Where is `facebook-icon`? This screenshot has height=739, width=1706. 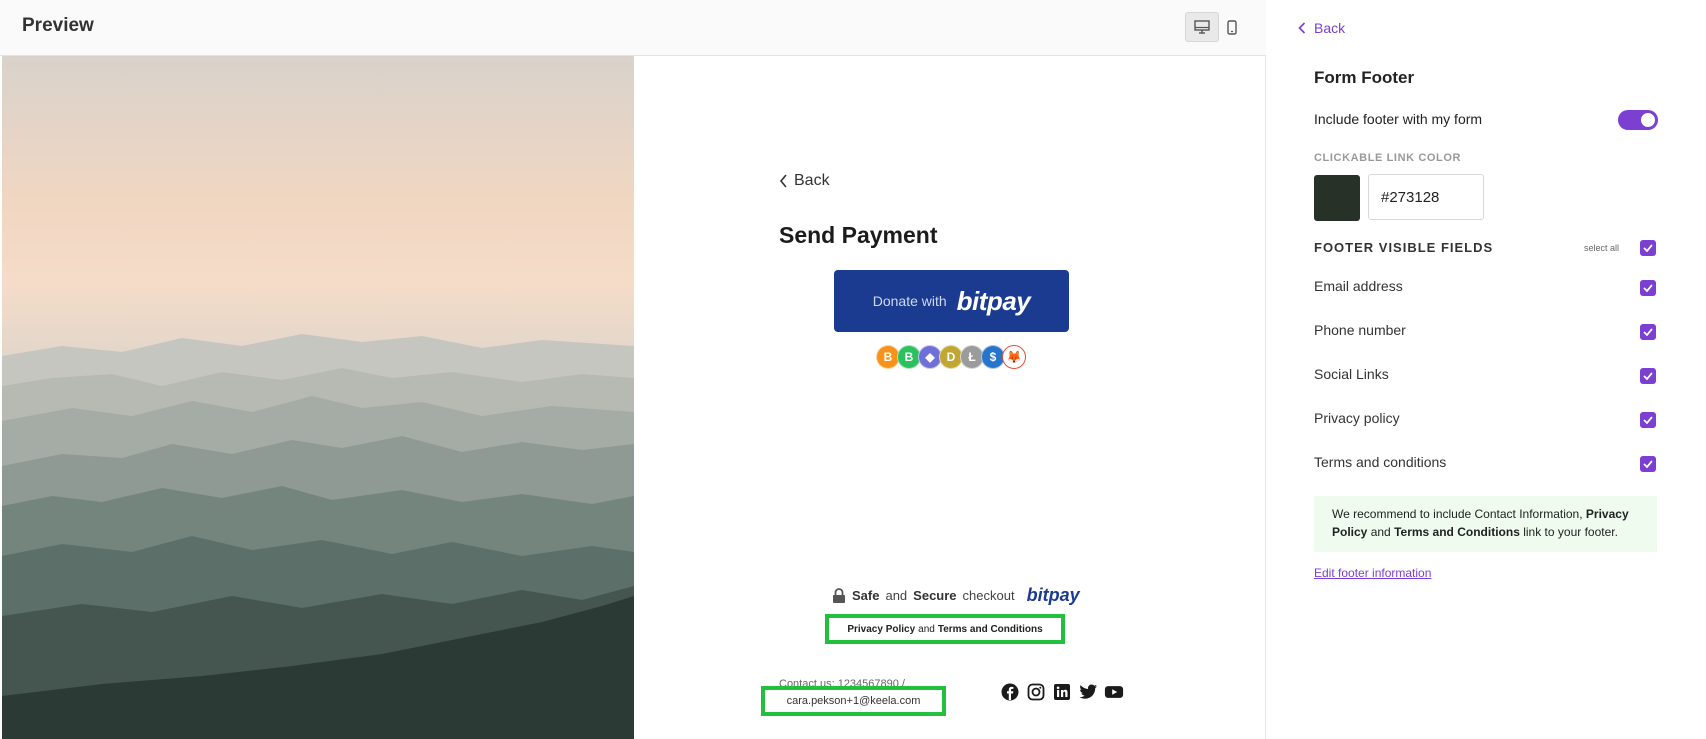
facebook-icon is located at coordinates (1010, 692).